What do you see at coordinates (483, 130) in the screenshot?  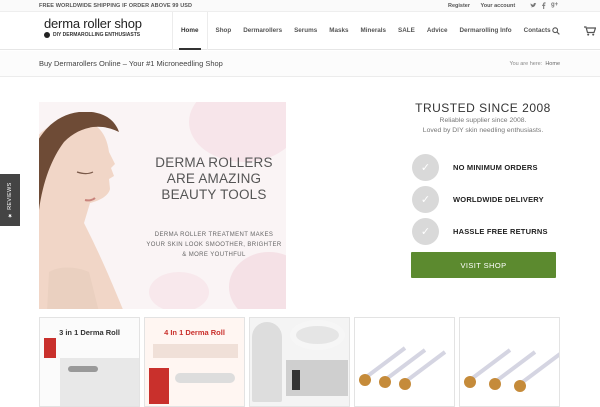 I see `trust-line-2: Loved by DIY skin needling enthusiasts.` at bounding box center [483, 130].